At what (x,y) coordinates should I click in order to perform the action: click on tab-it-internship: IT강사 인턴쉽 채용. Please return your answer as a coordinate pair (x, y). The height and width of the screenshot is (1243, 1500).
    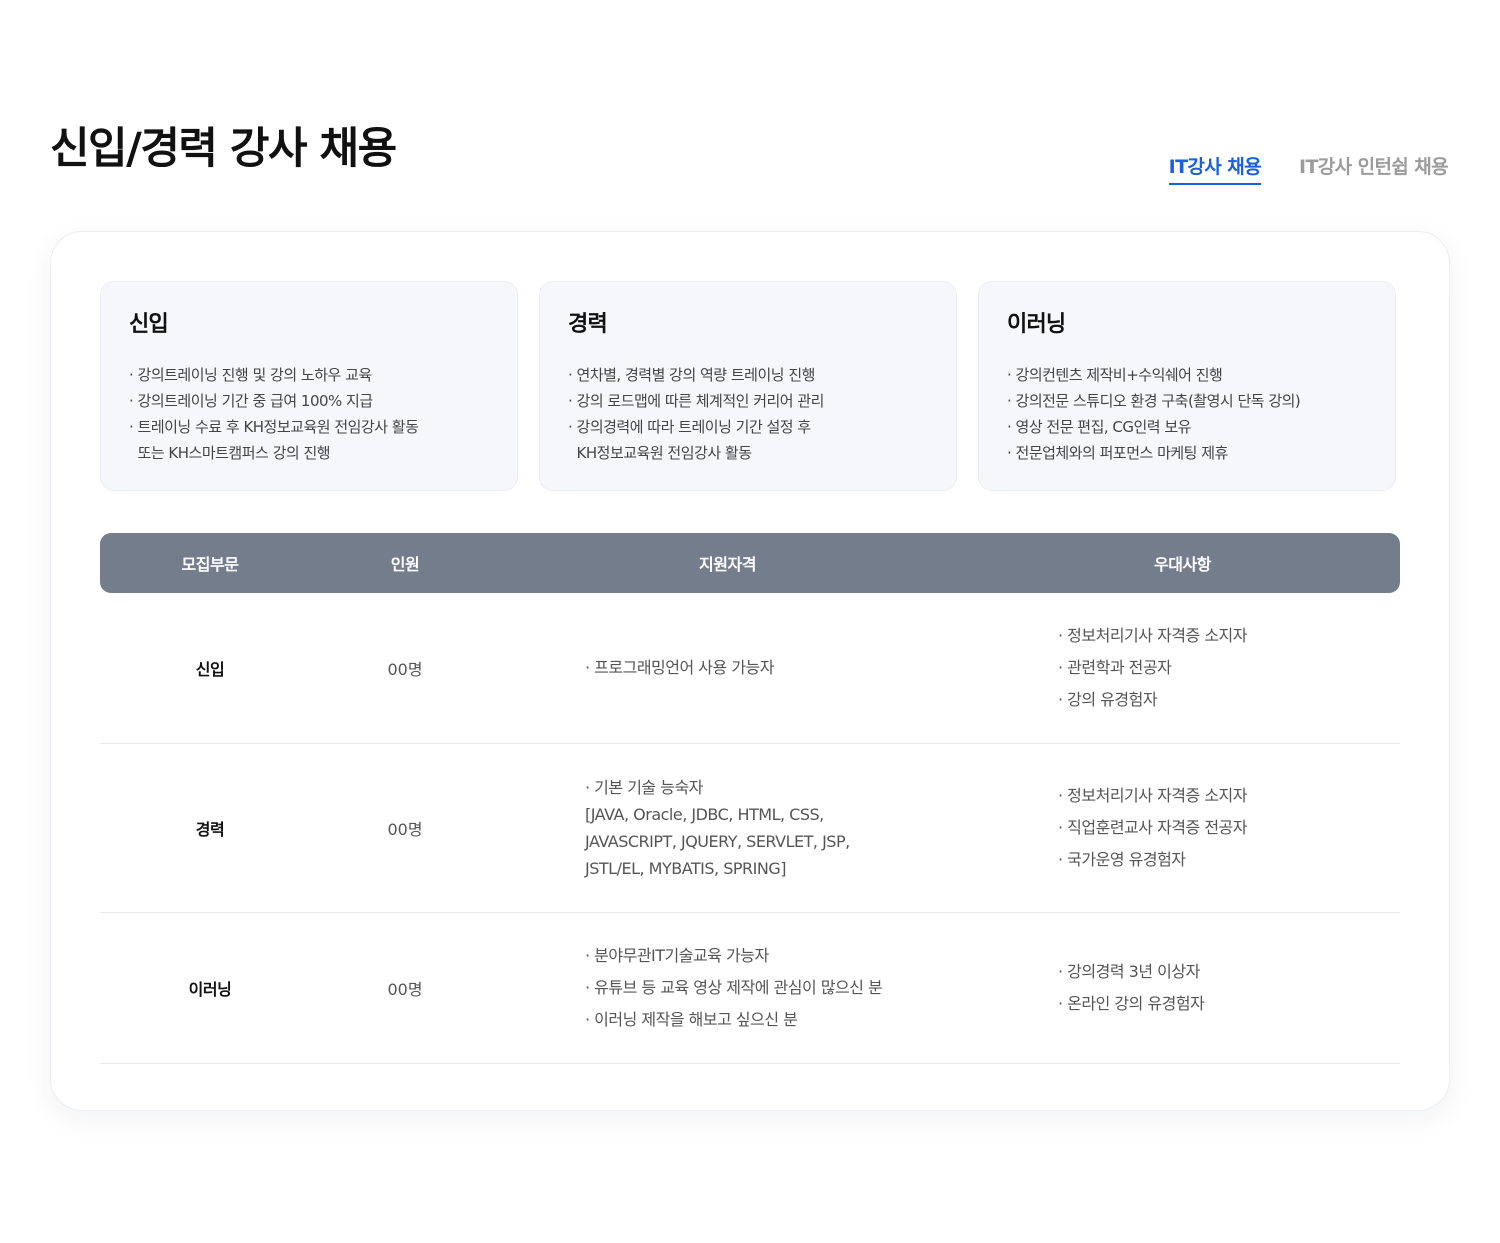
    Looking at the image, I should click on (1374, 168).